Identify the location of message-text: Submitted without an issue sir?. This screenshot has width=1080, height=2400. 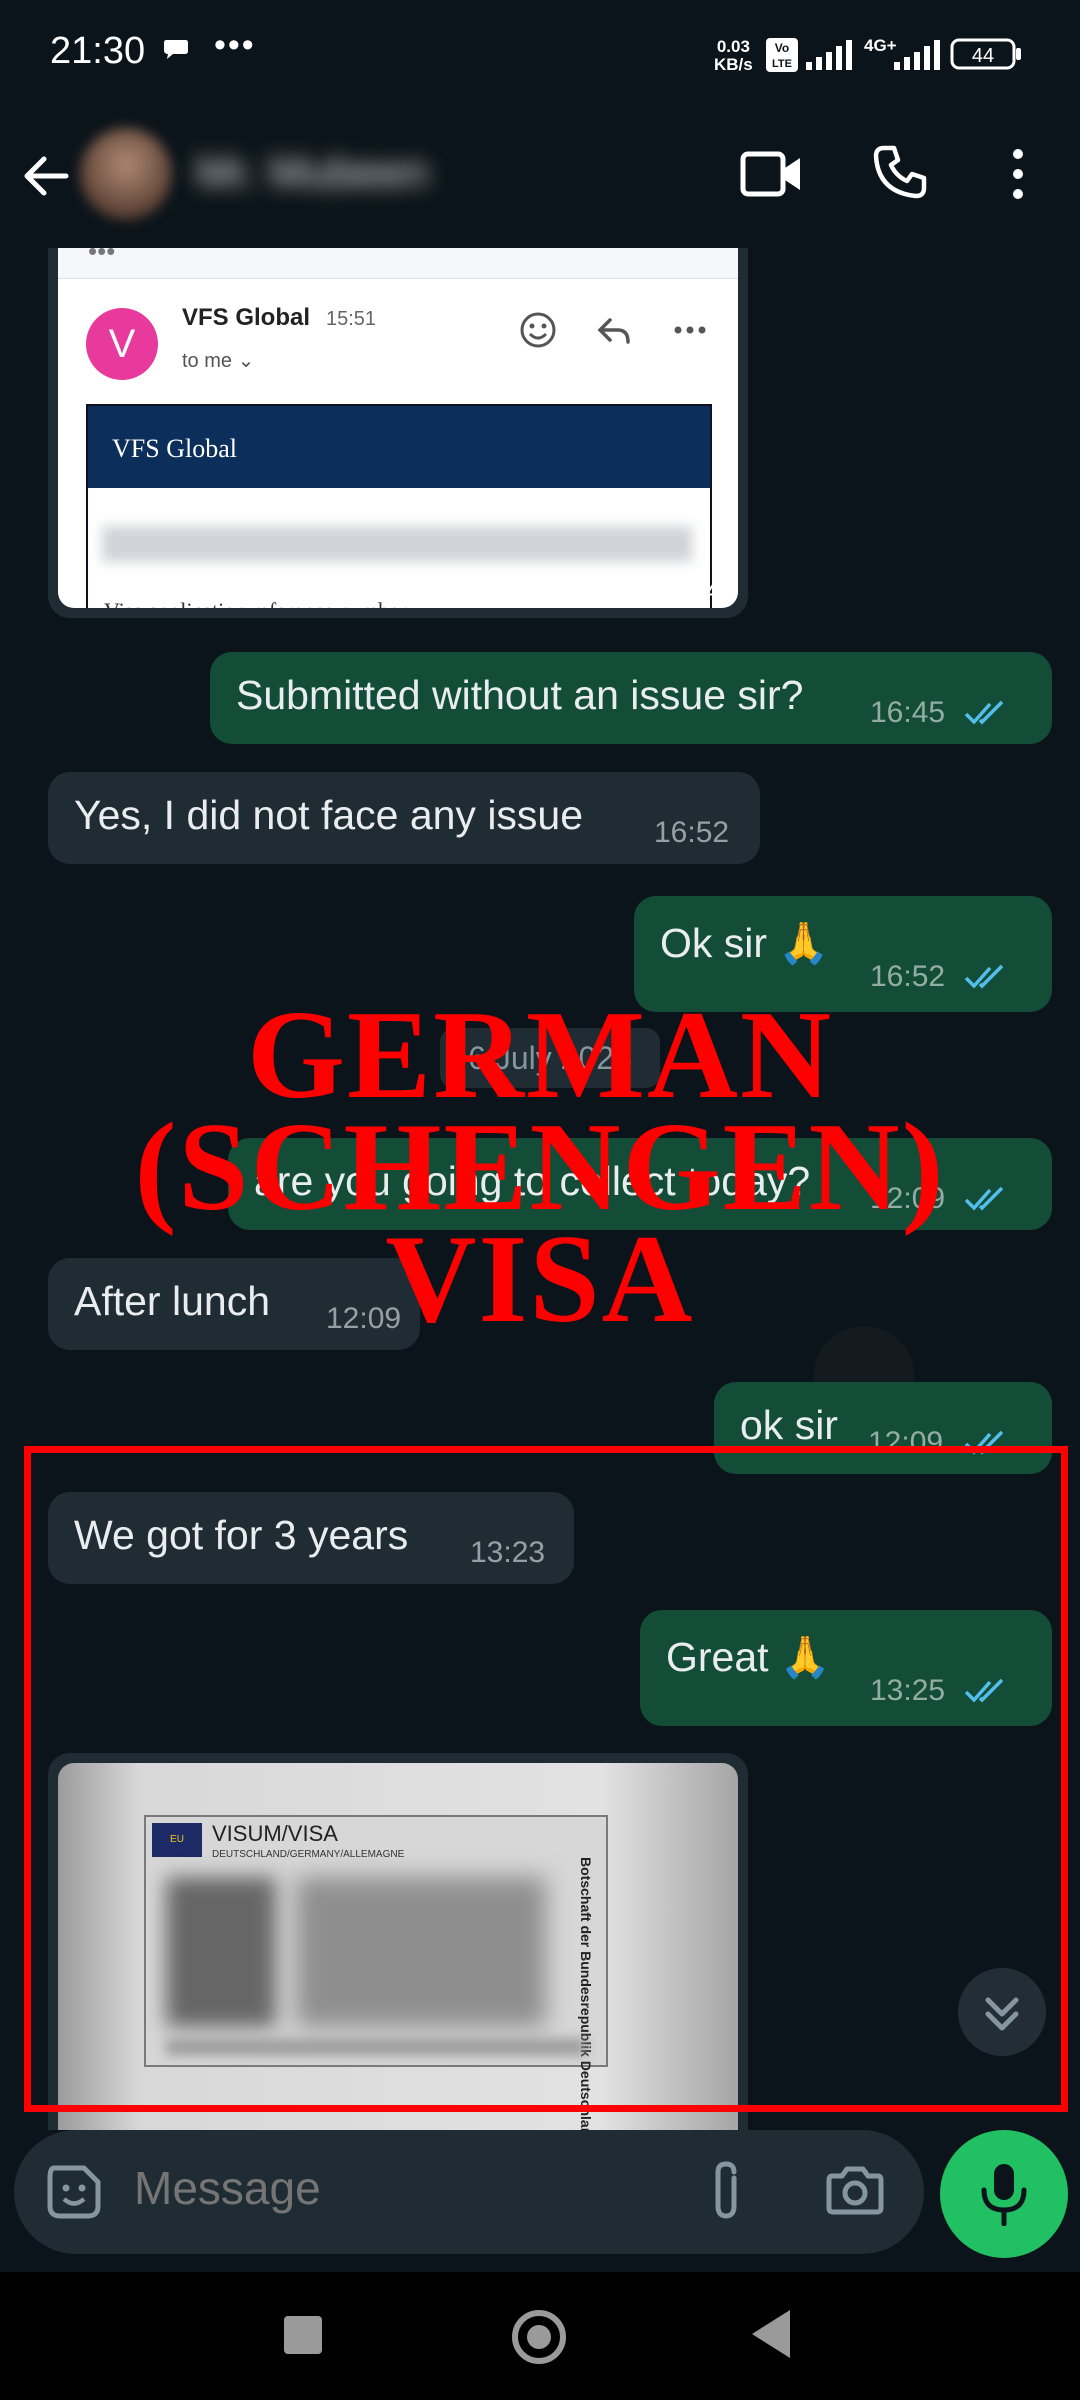
(520, 695).